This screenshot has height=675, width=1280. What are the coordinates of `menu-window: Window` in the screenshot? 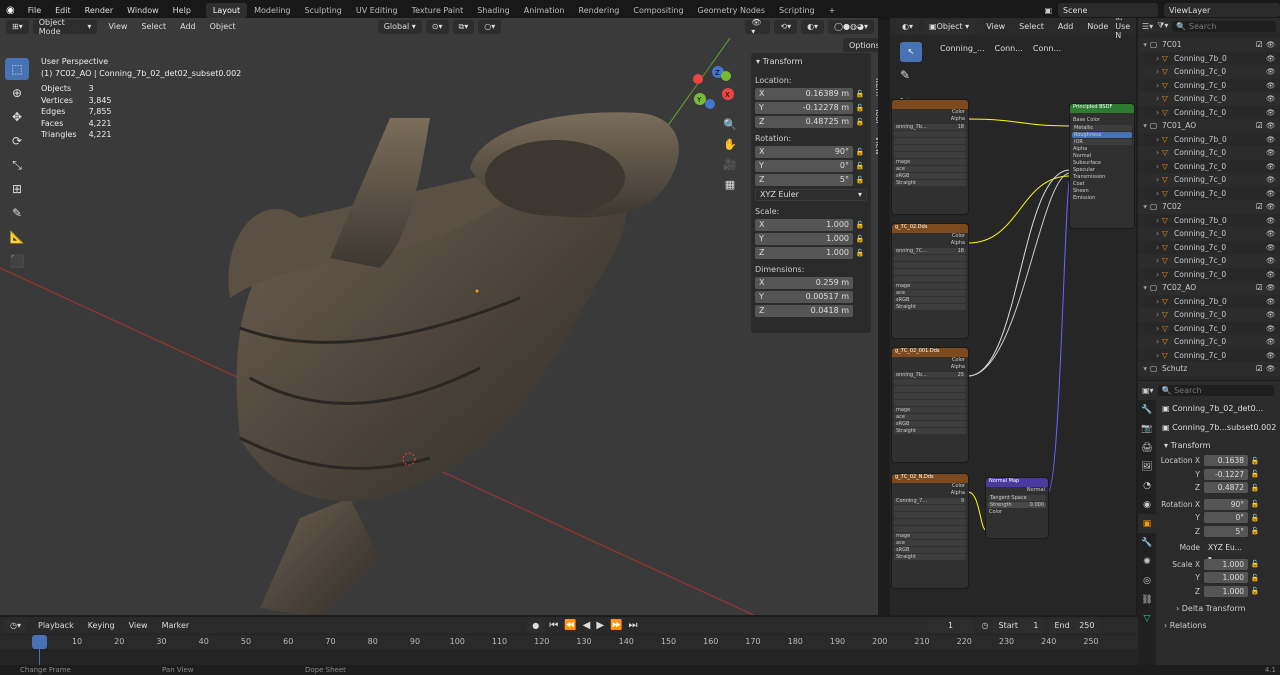 It's located at (143, 10).